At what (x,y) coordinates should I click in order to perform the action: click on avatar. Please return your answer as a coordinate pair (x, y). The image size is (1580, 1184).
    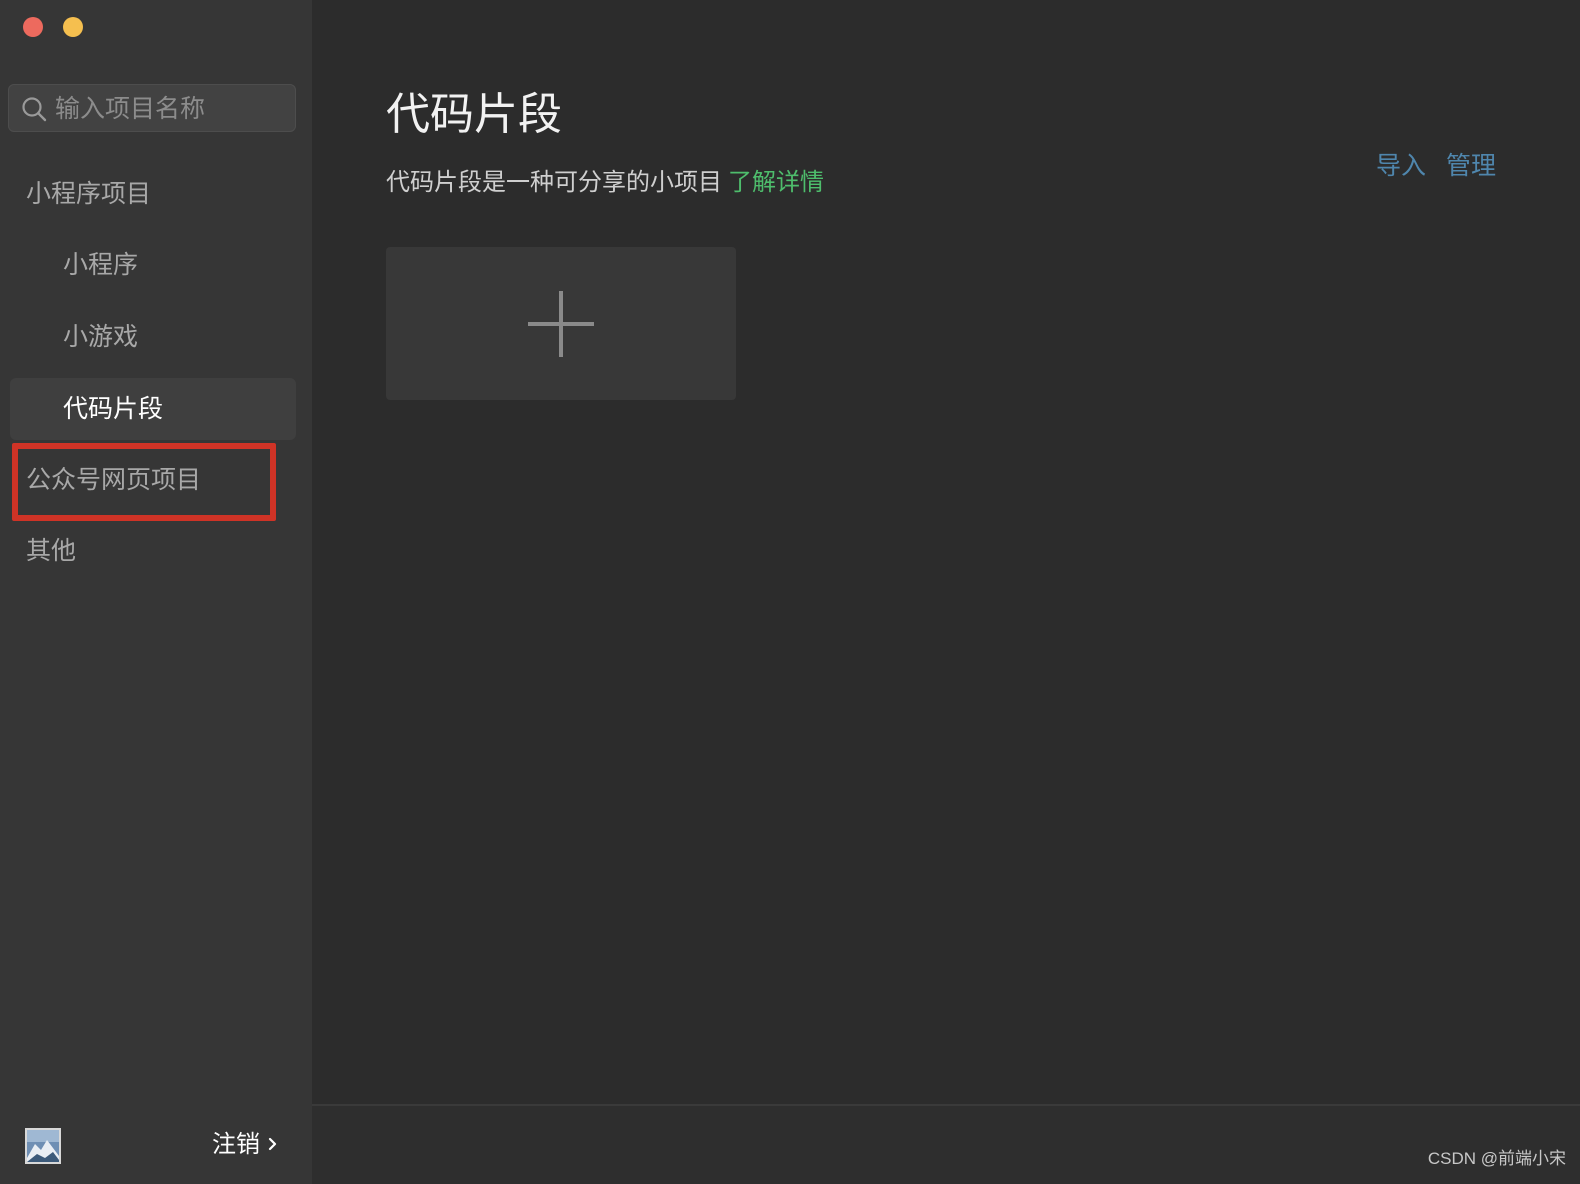
    Looking at the image, I should click on (43, 1146).